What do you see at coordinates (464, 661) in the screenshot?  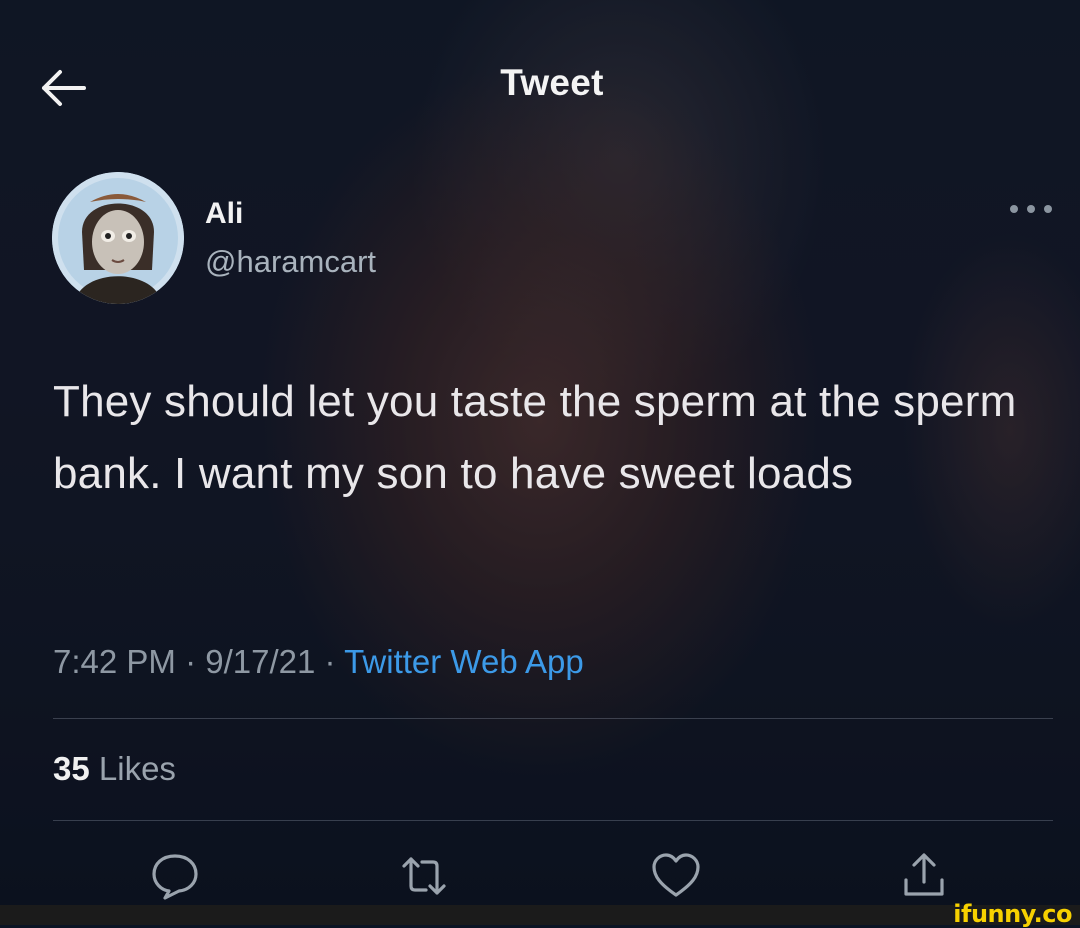 I see `tweet-source-link: Twitter Web App` at bounding box center [464, 661].